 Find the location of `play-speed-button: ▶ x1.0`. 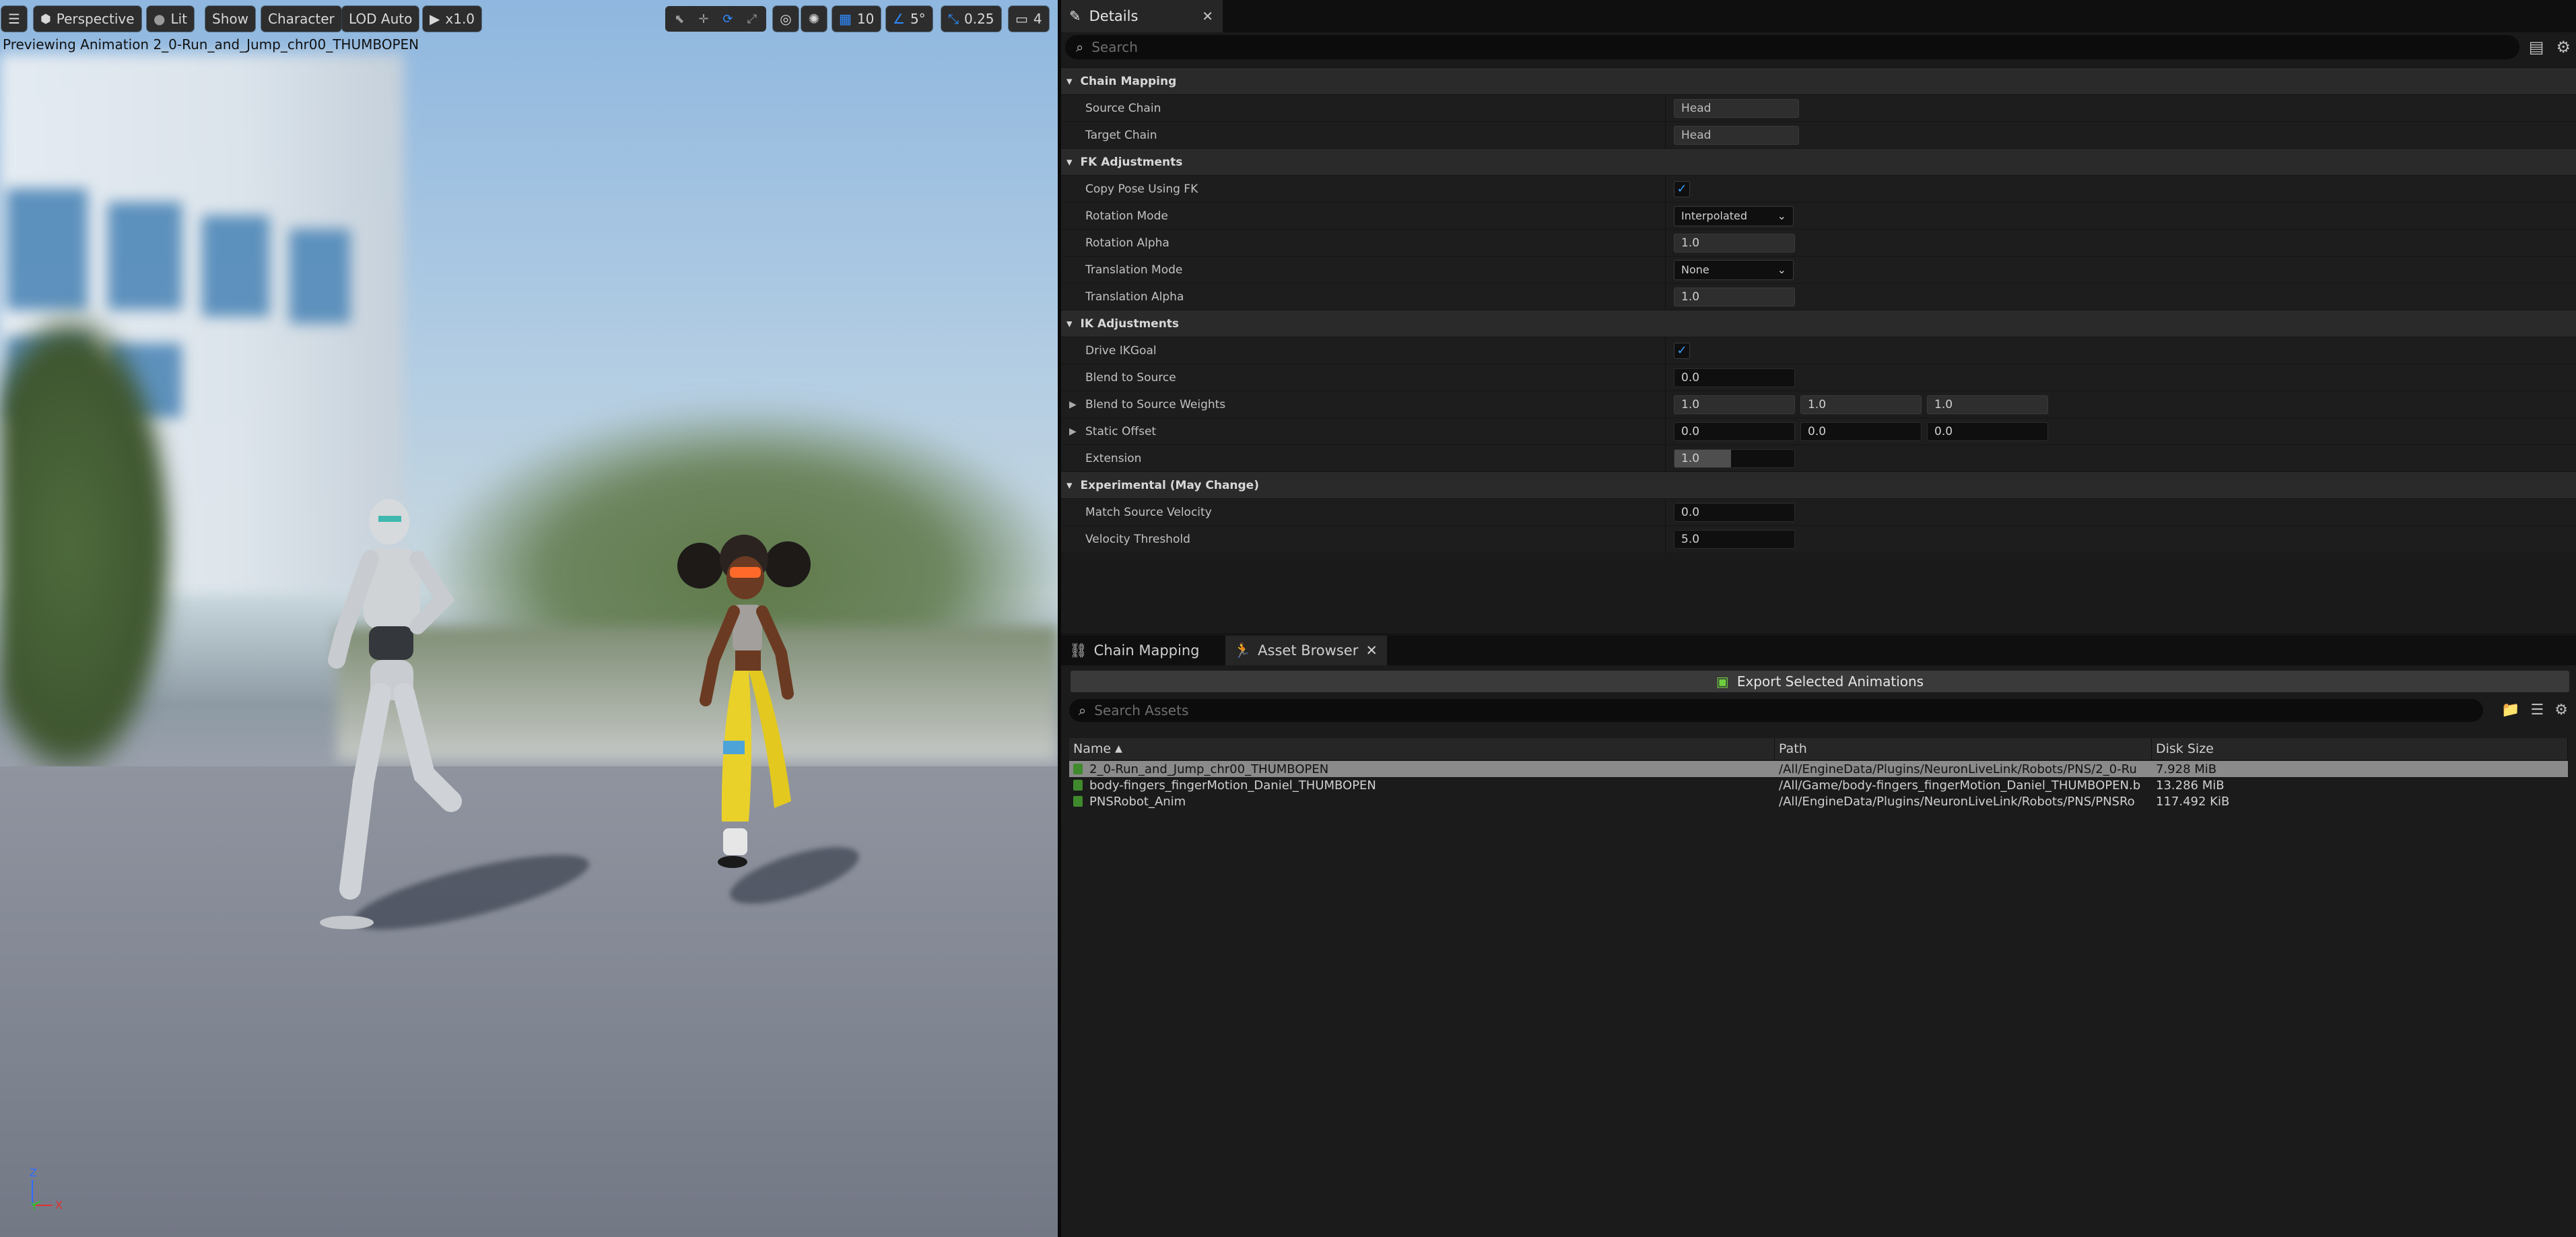

play-speed-button: ▶ x1.0 is located at coordinates (453, 19).